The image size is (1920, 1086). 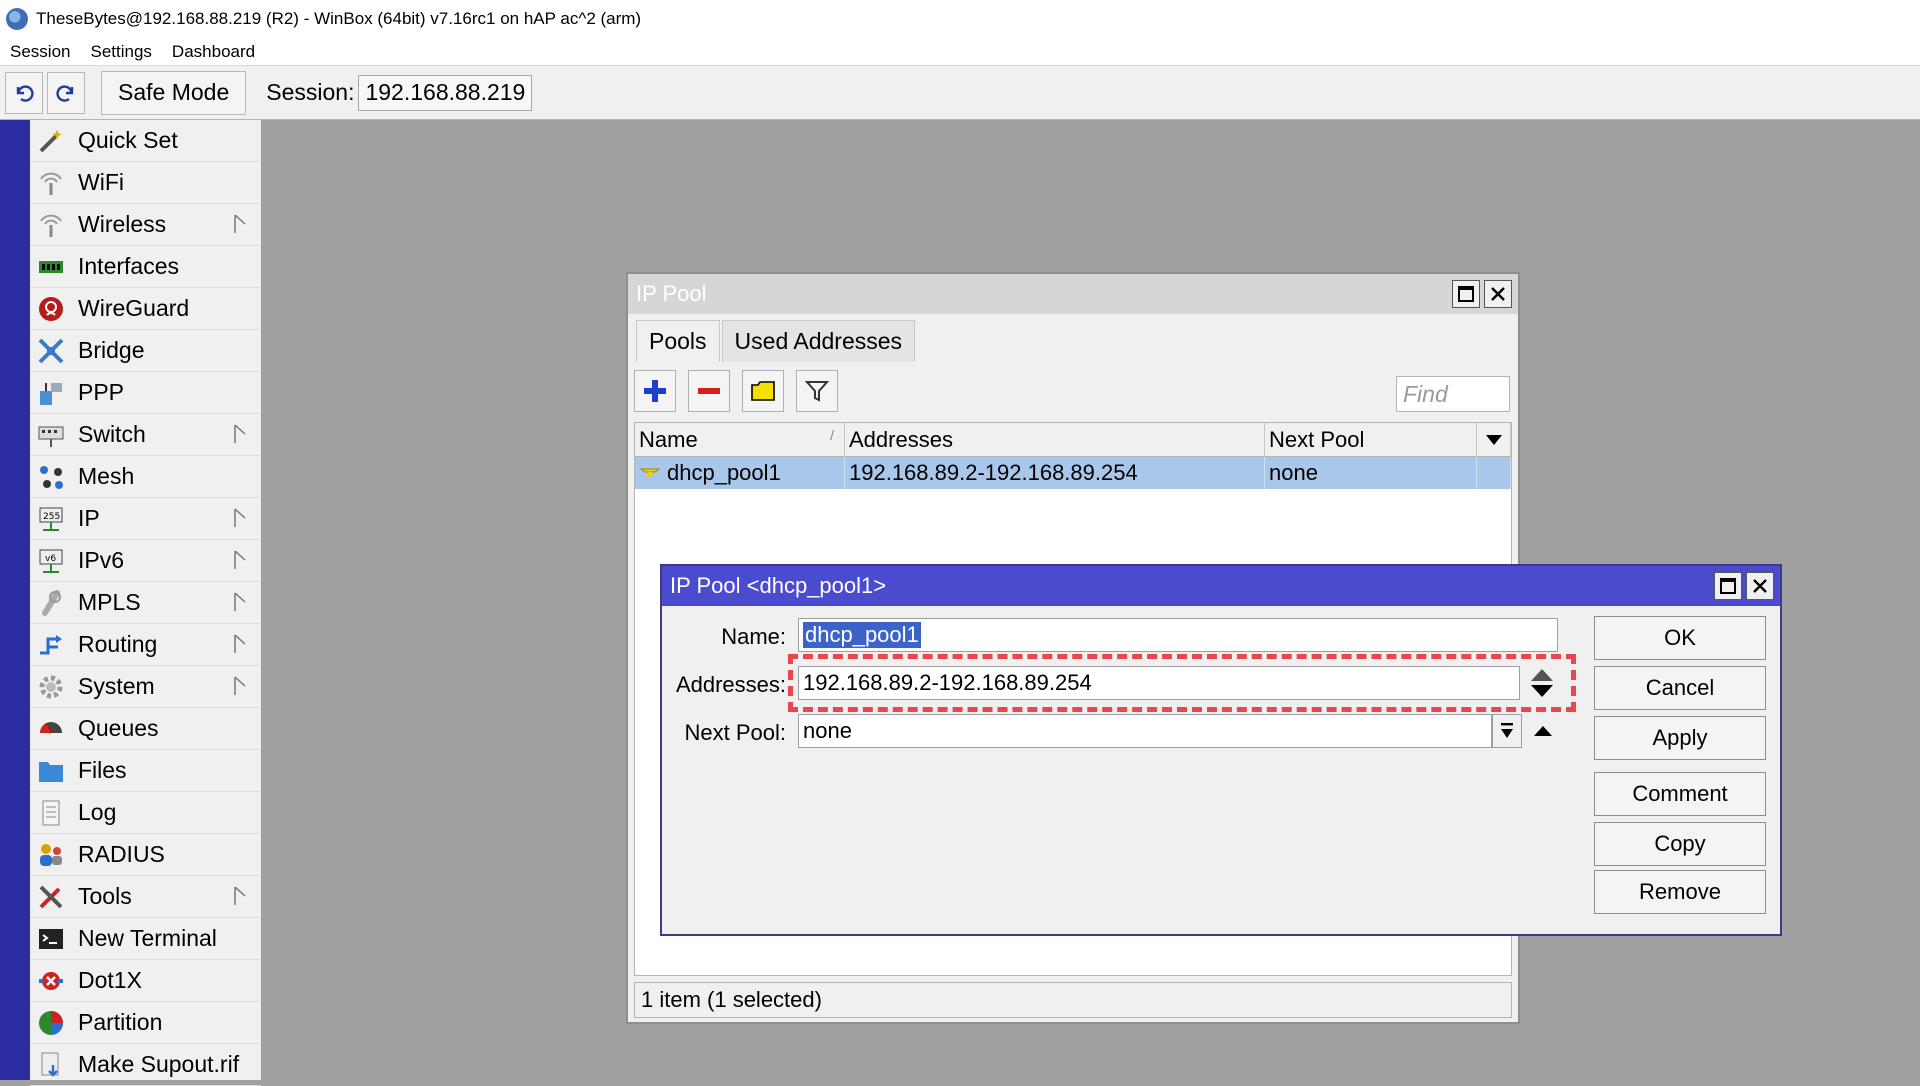 I want to click on sidebar-item-ip: 255 IP, so click(x=145, y=519).